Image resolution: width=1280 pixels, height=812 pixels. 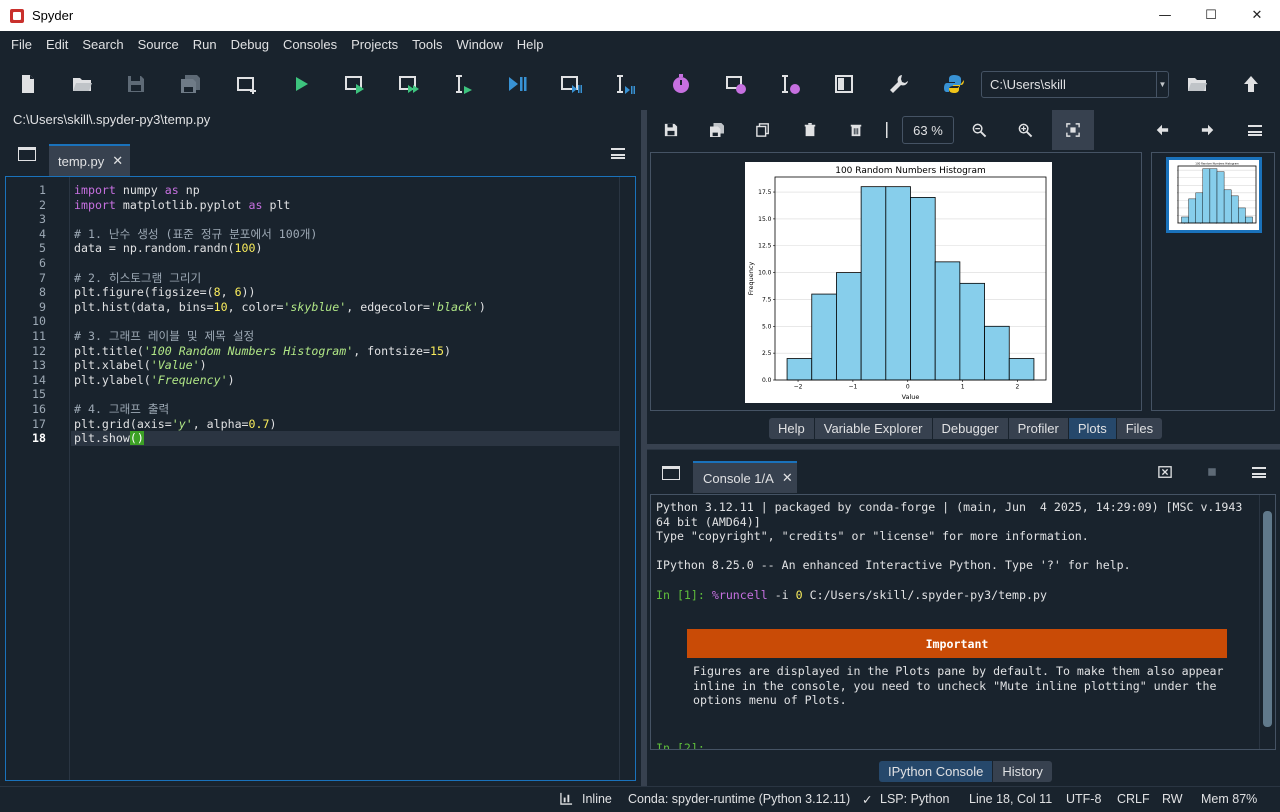 What do you see at coordinates (158, 44) in the screenshot?
I see `menu-source: Source` at bounding box center [158, 44].